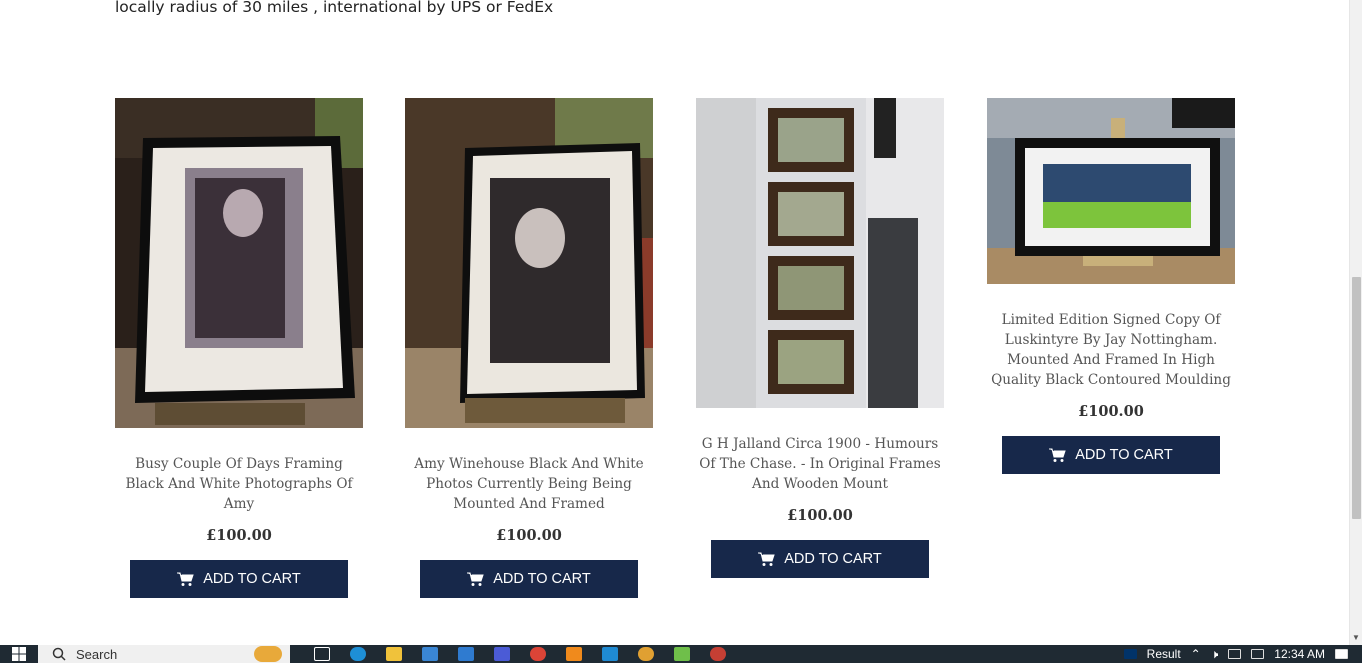  What do you see at coordinates (1235, 654) in the screenshot?
I see `network-icon` at bounding box center [1235, 654].